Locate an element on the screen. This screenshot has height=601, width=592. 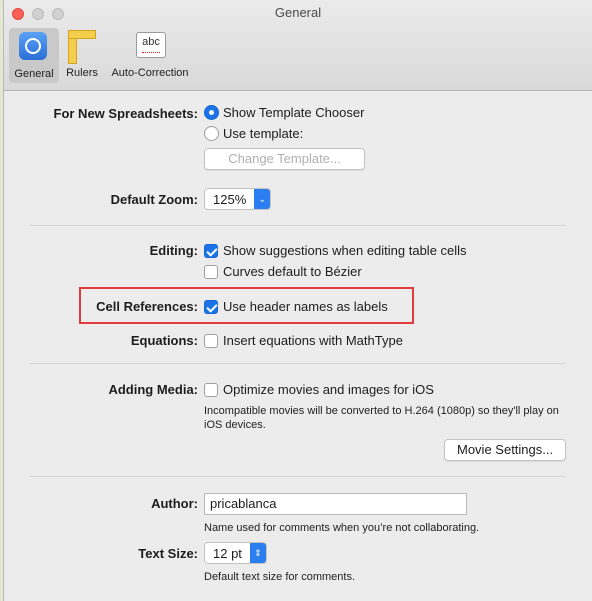
optimize-media-checkbox: Optimize movies and images for iOS is located at coordinates (319, 389).